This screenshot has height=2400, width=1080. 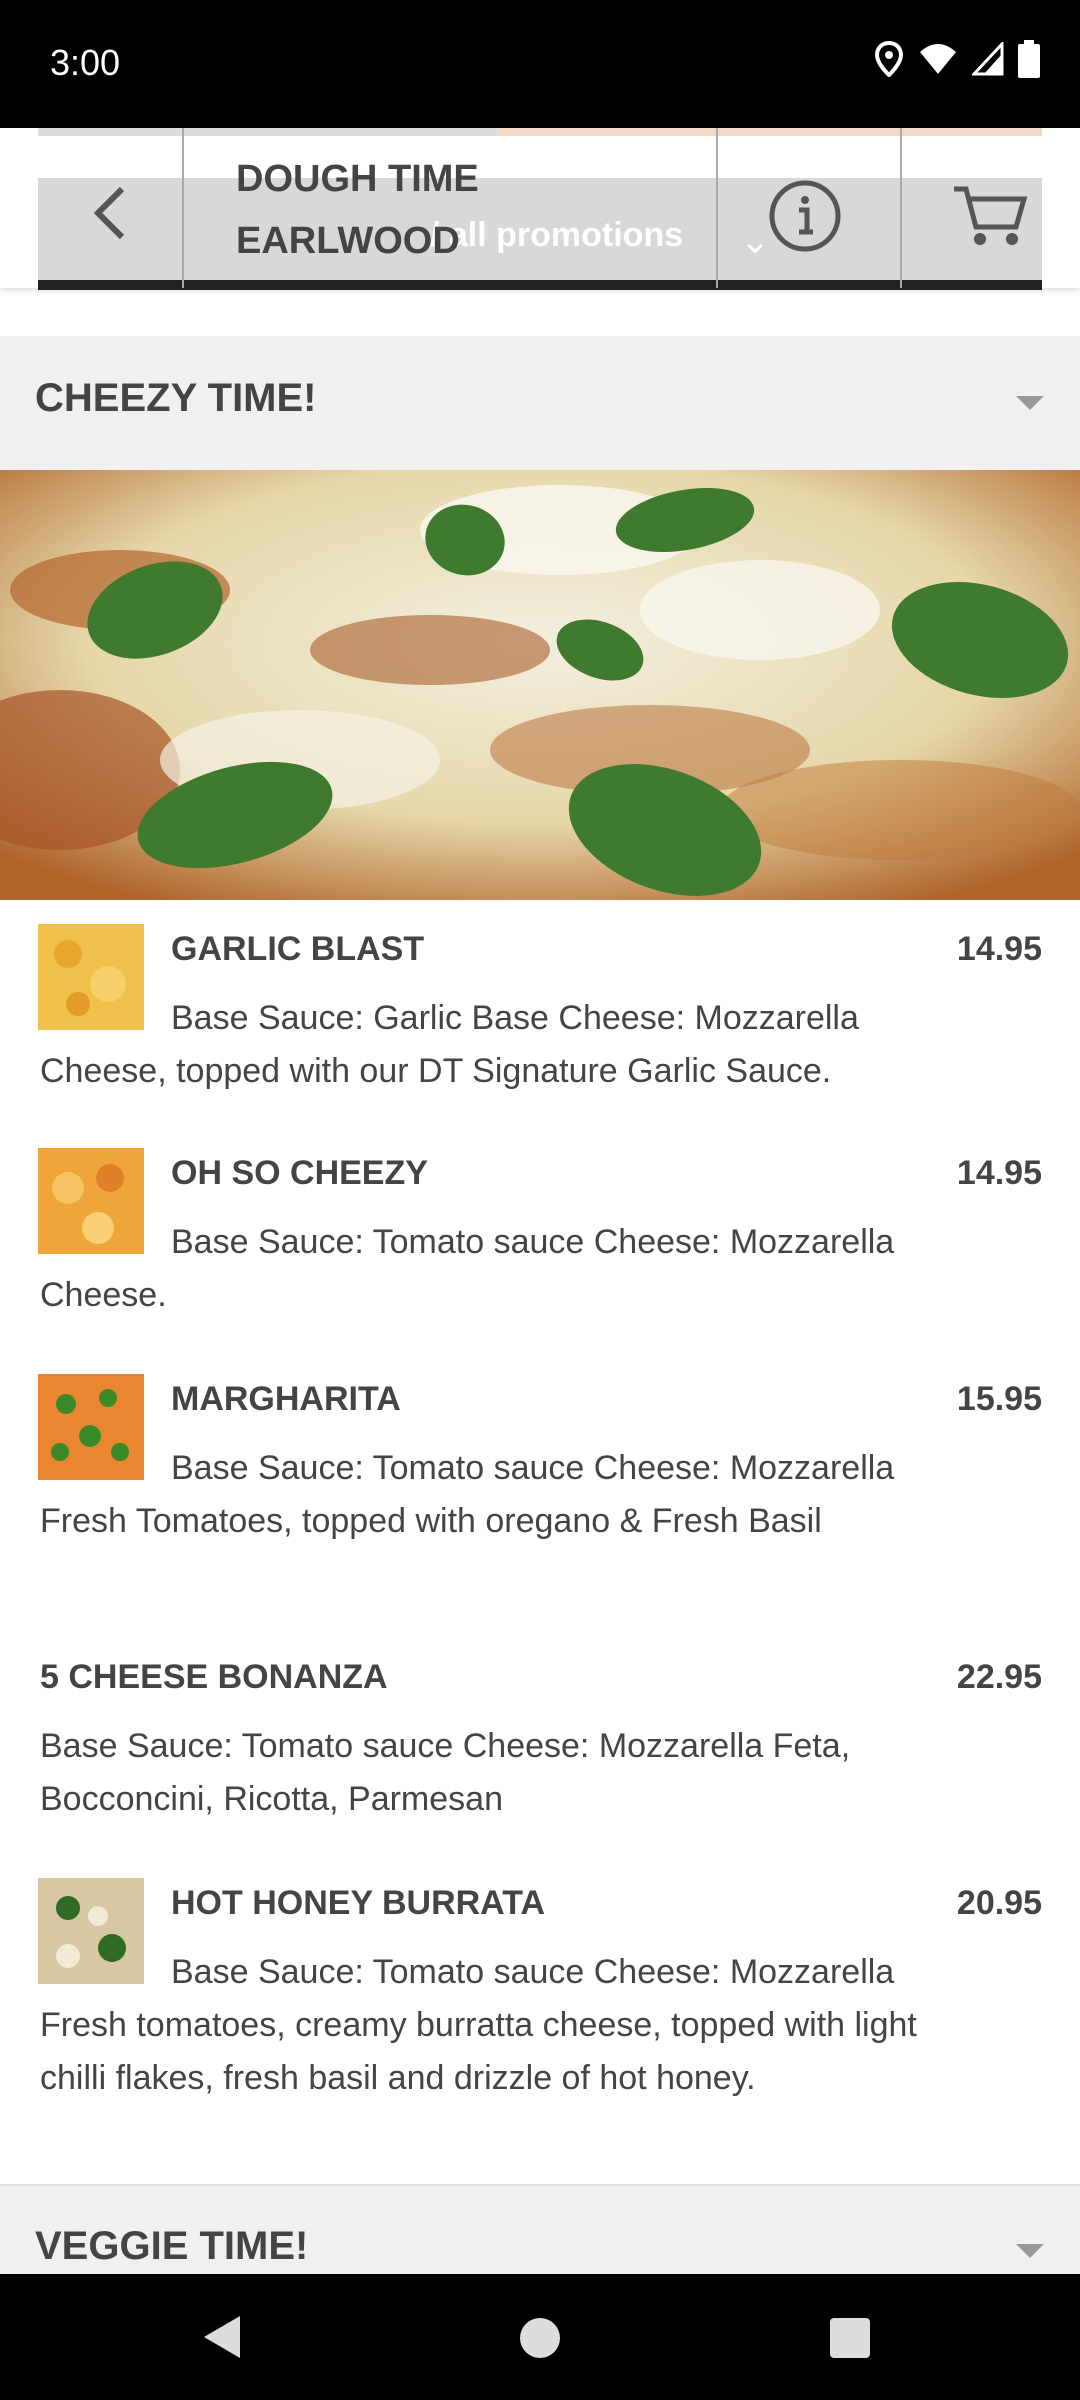 I want to click on cart-button, so click(x=990, y=216).